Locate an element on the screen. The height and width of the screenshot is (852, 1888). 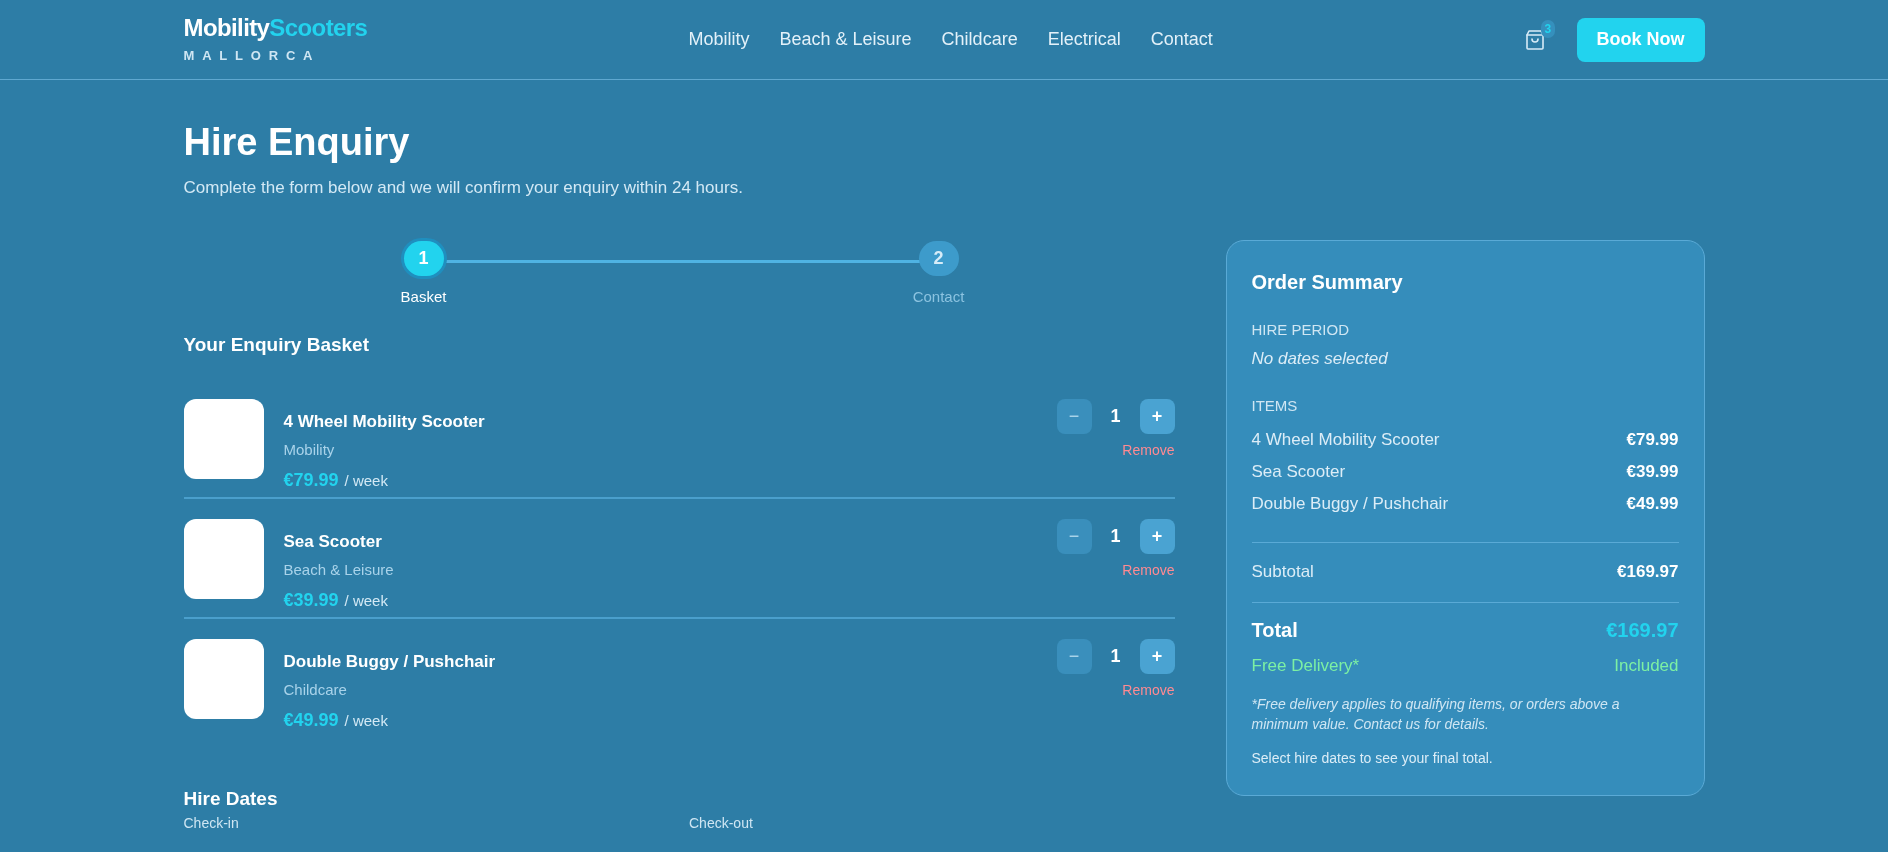
step-label: Basket is located at coordinates (423, 297).